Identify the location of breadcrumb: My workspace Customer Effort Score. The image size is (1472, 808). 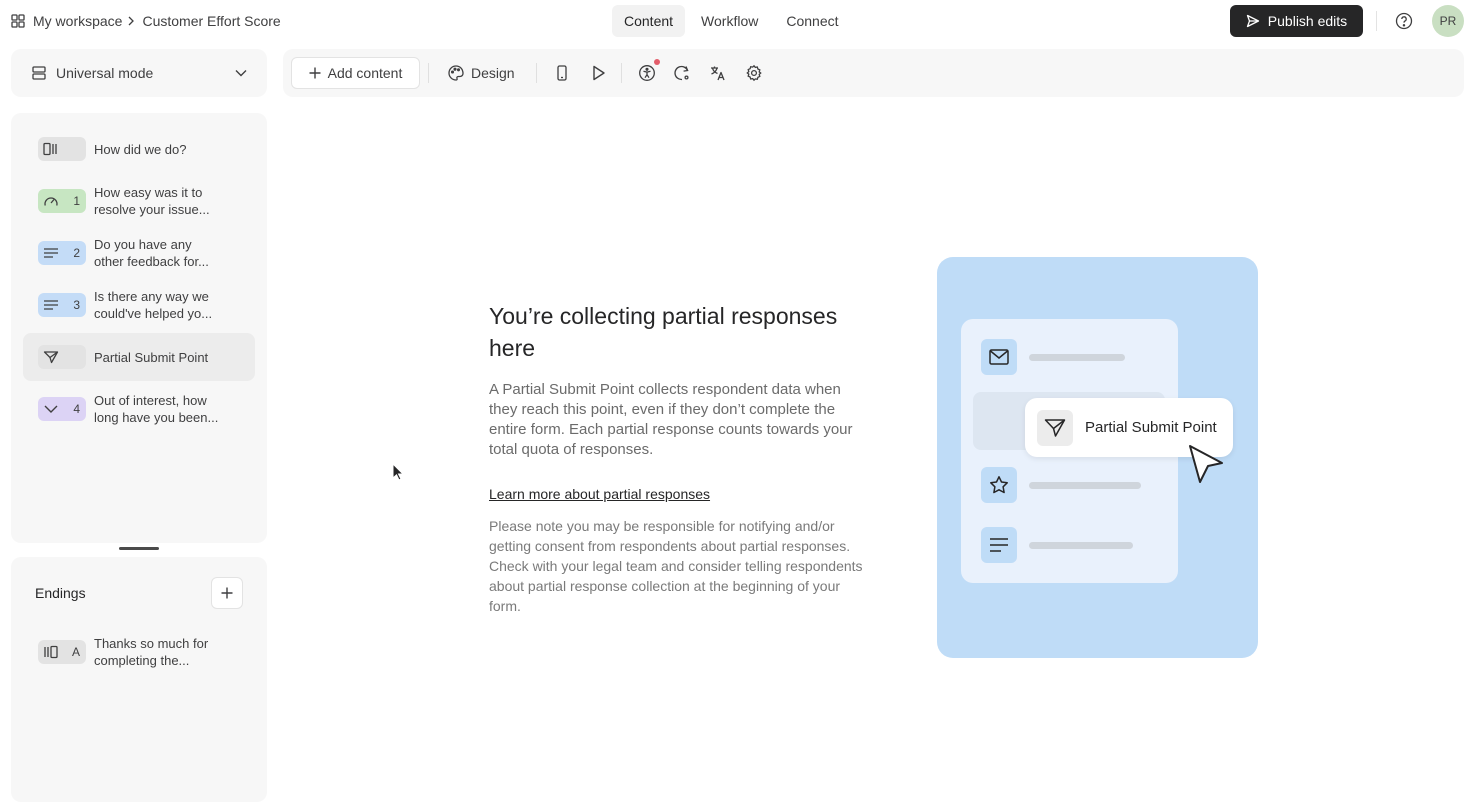
(146, 21).